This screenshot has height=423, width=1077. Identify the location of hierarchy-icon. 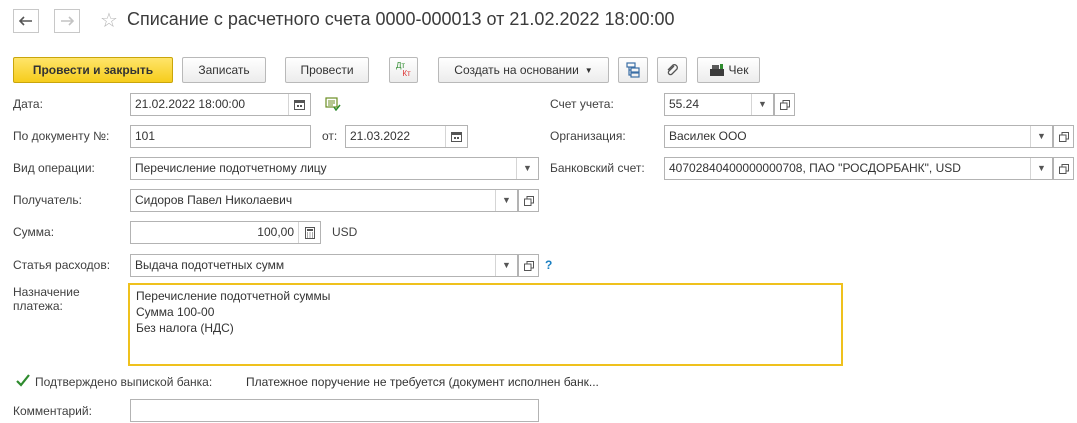
(633, 70).